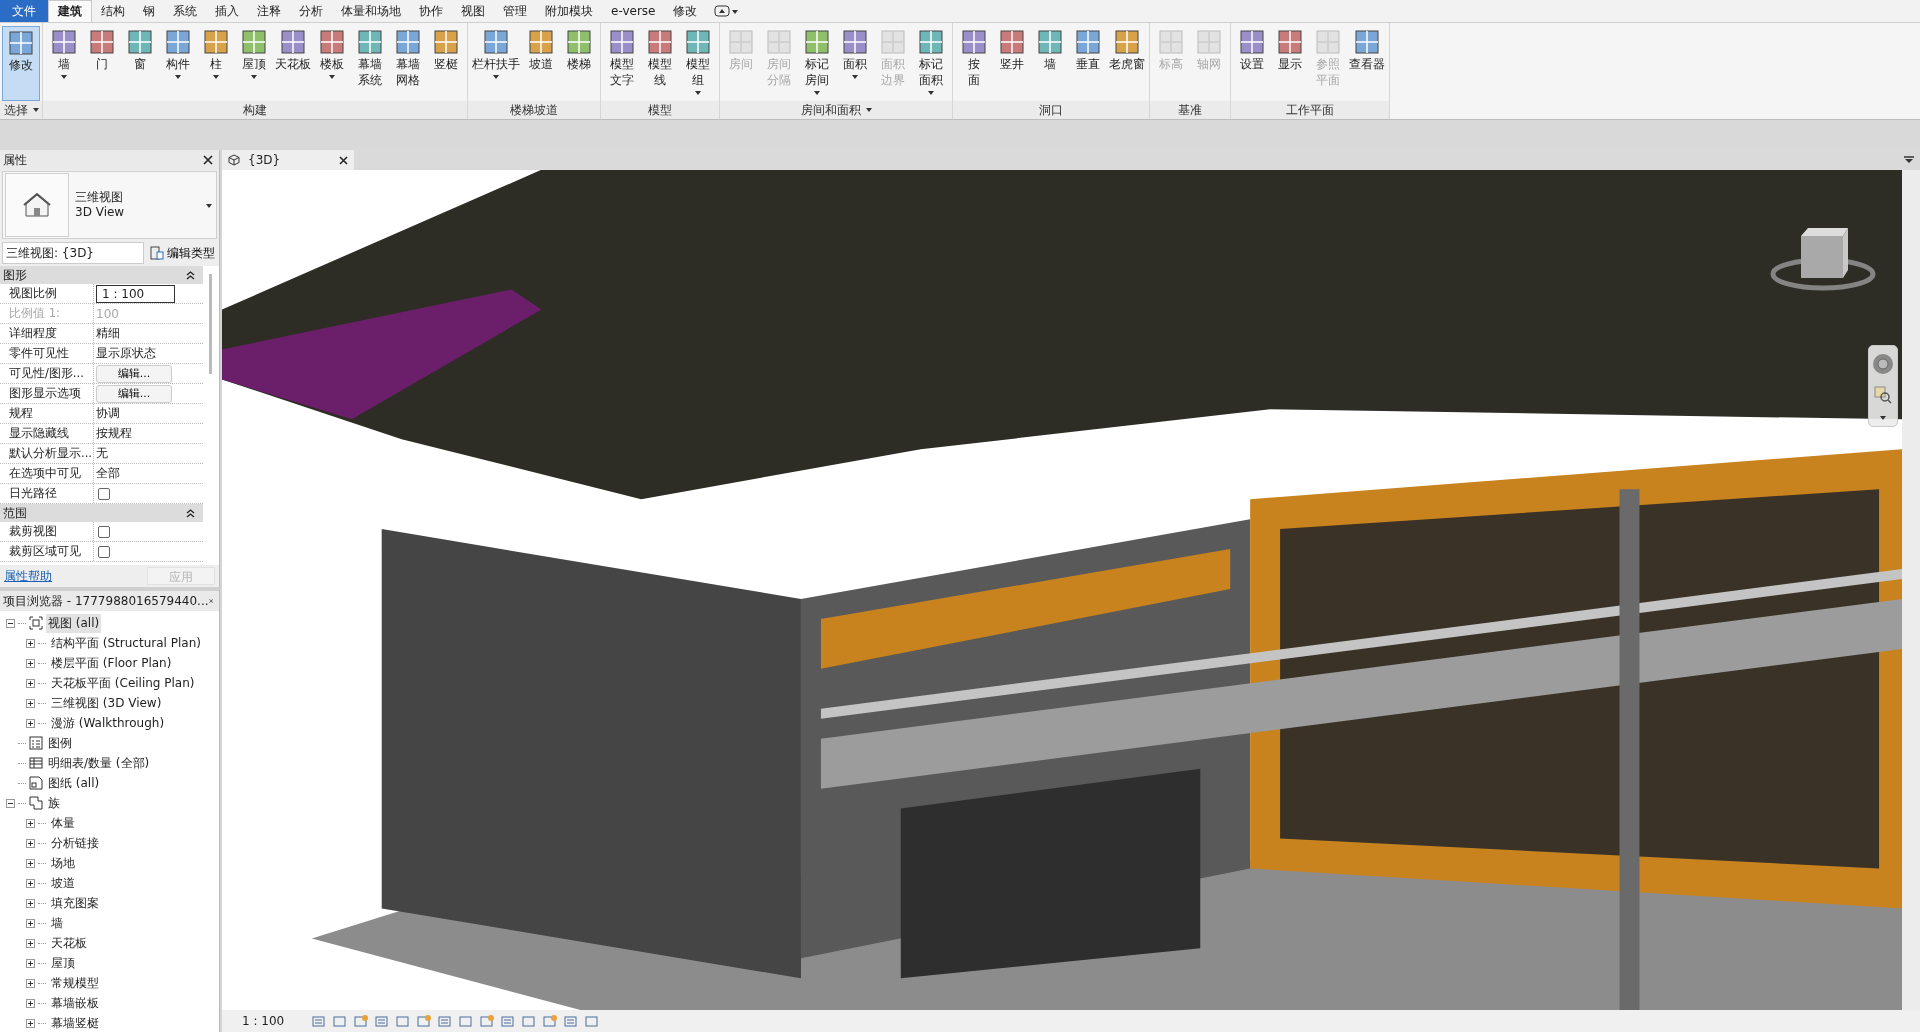 This screenshot has width=1920, height=1032. I want to click on ribbon-button: 垂直, so click(1088, 63).